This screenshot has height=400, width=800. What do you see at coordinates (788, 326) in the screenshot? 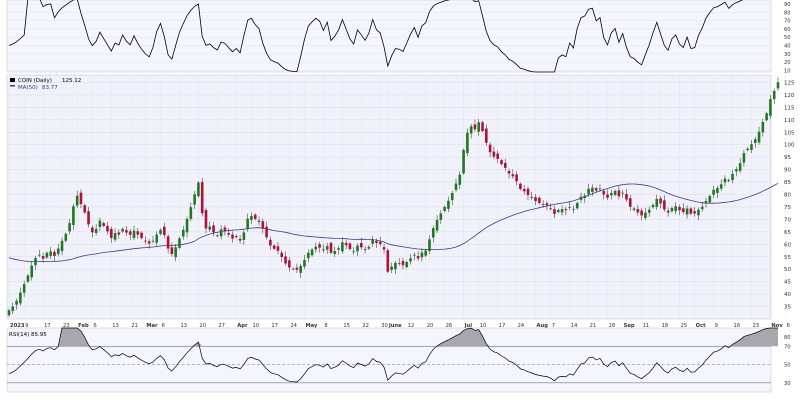
I see `x-tick-label: 6` at bounding box center [788, 326].